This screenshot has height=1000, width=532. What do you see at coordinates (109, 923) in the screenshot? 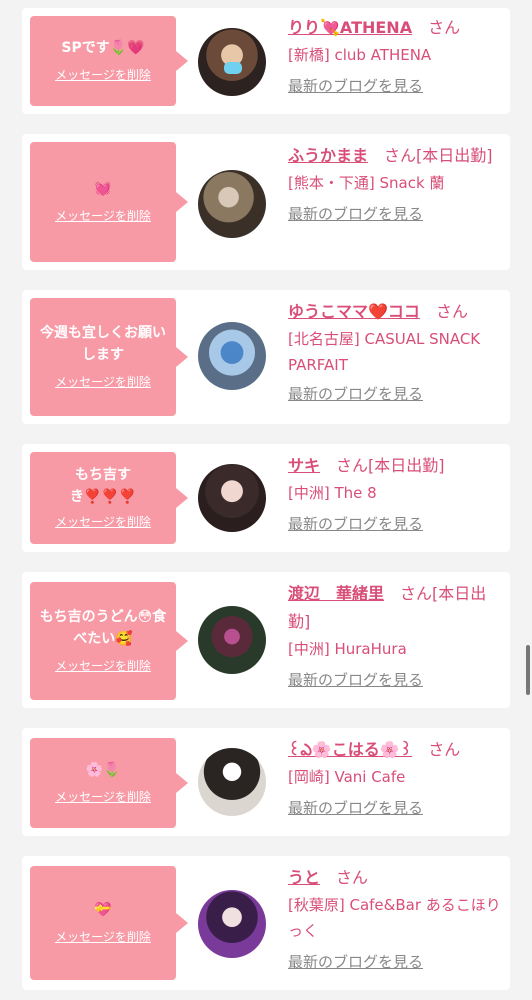
I see `message-bubble: 💝 メッセージを削除` at bounding box center [109, 923].